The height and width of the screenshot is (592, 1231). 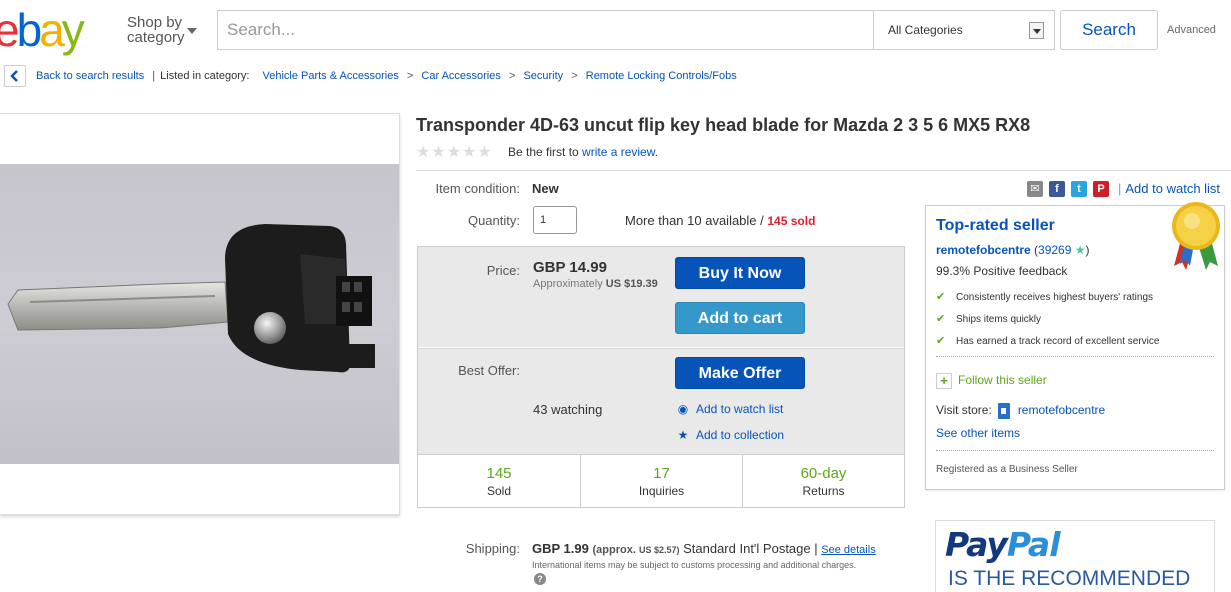 What do you see at coordinates (963, 30) in the screenshot?
I see `category-select: All Categories` at bounding box center [963, 30].